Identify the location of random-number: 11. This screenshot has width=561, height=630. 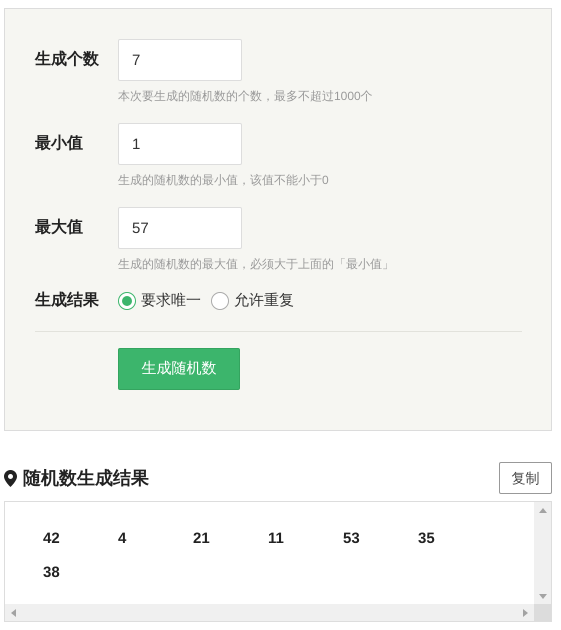
(276, 539).